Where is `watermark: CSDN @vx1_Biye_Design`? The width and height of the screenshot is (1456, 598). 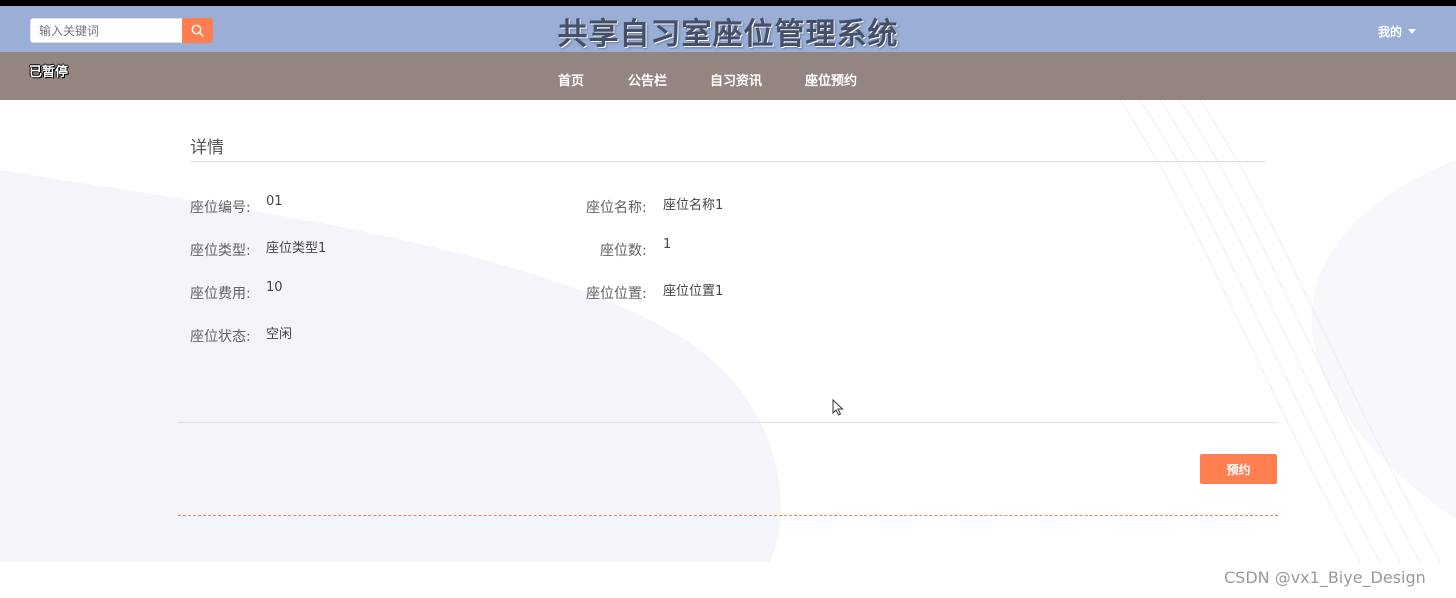
watermark: CSDN @vx1_Biye_Design is located at coordinates (1325, 577).